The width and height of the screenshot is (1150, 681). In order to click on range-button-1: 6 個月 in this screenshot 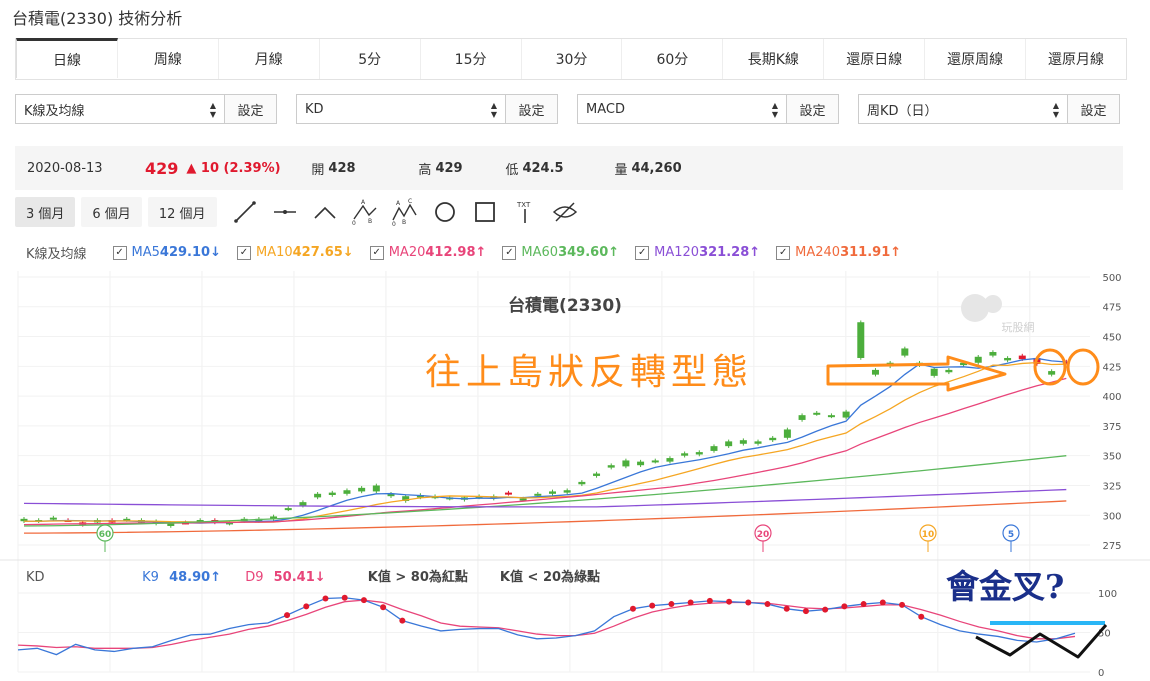, I will do `click(111, 212)`.